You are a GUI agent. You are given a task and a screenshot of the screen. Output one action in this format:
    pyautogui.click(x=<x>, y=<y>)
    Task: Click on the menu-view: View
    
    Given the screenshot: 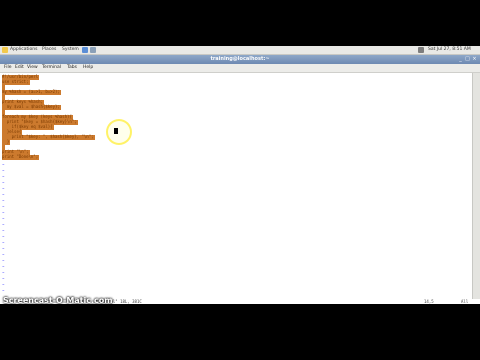 What is the action you would take?
    pyautogui.click(x=32, y=68)
    